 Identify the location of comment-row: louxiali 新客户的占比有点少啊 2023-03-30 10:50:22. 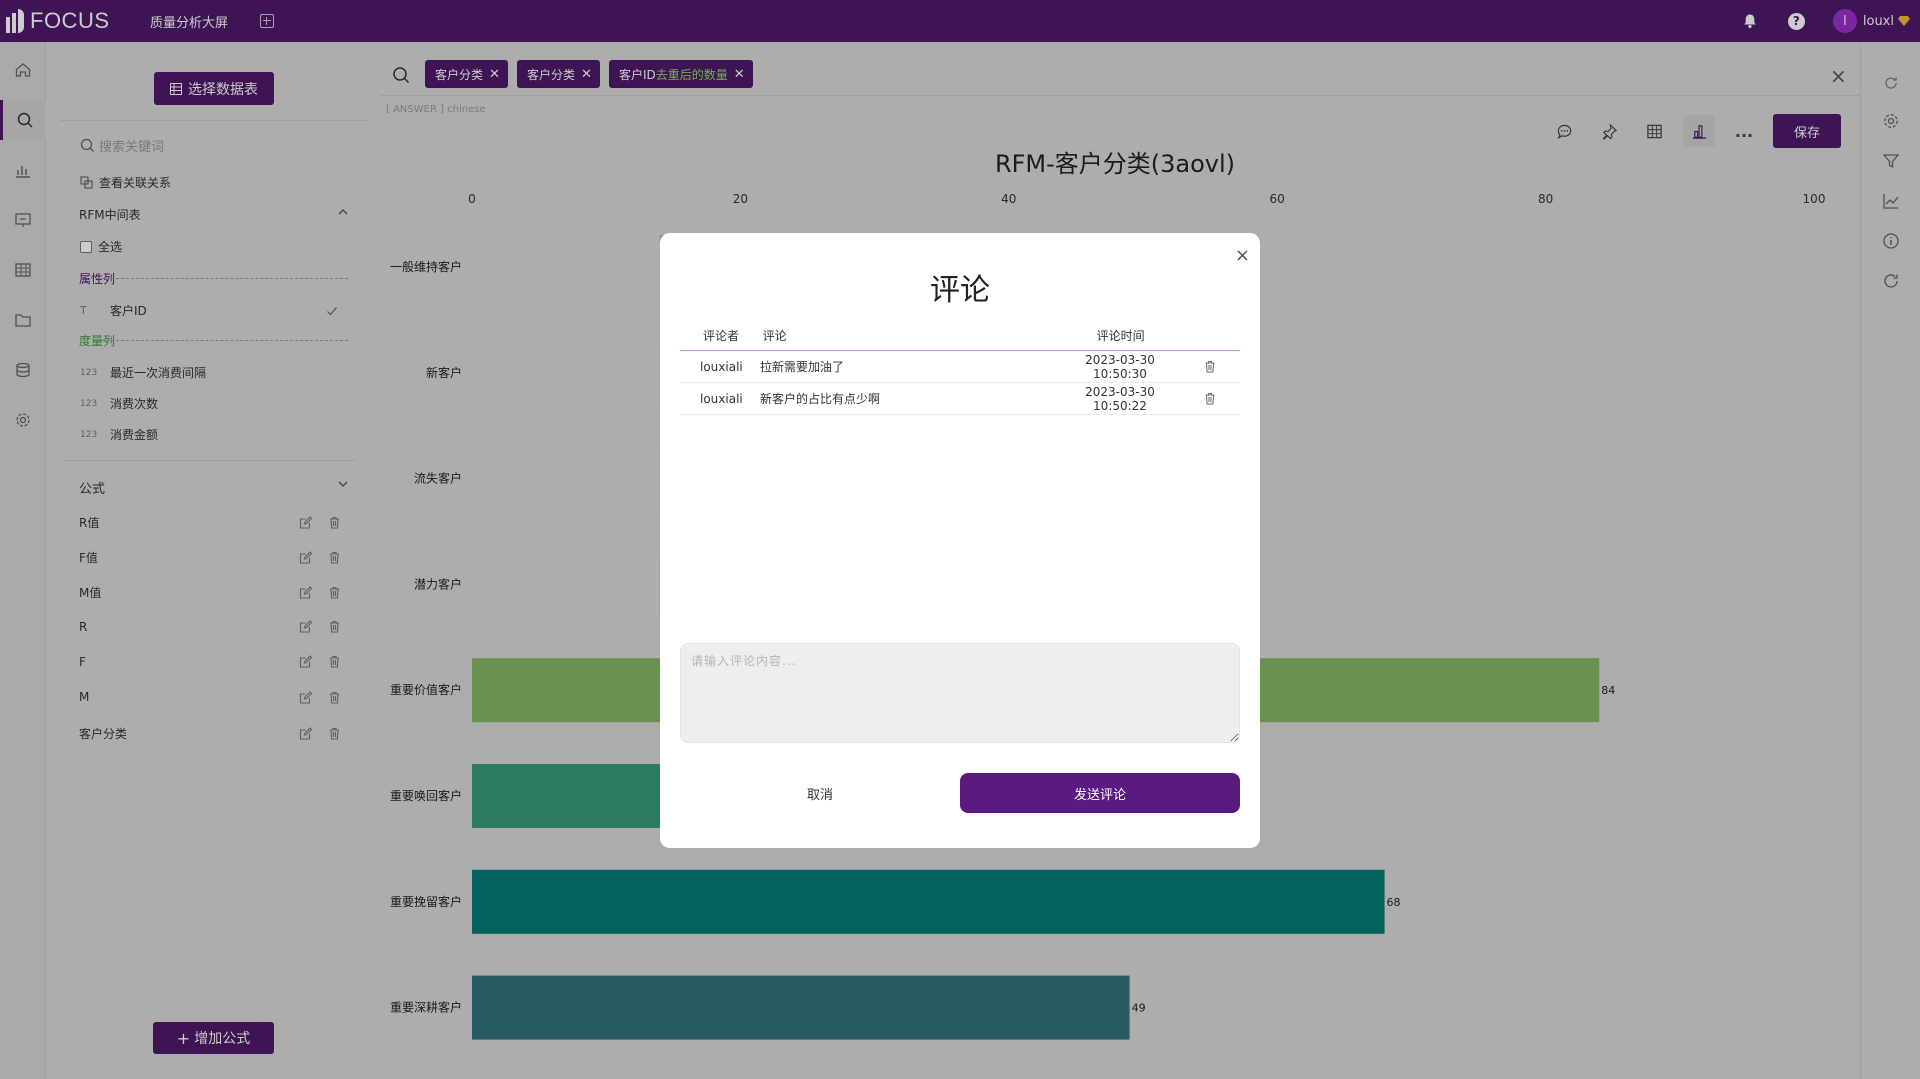
(960, 399).